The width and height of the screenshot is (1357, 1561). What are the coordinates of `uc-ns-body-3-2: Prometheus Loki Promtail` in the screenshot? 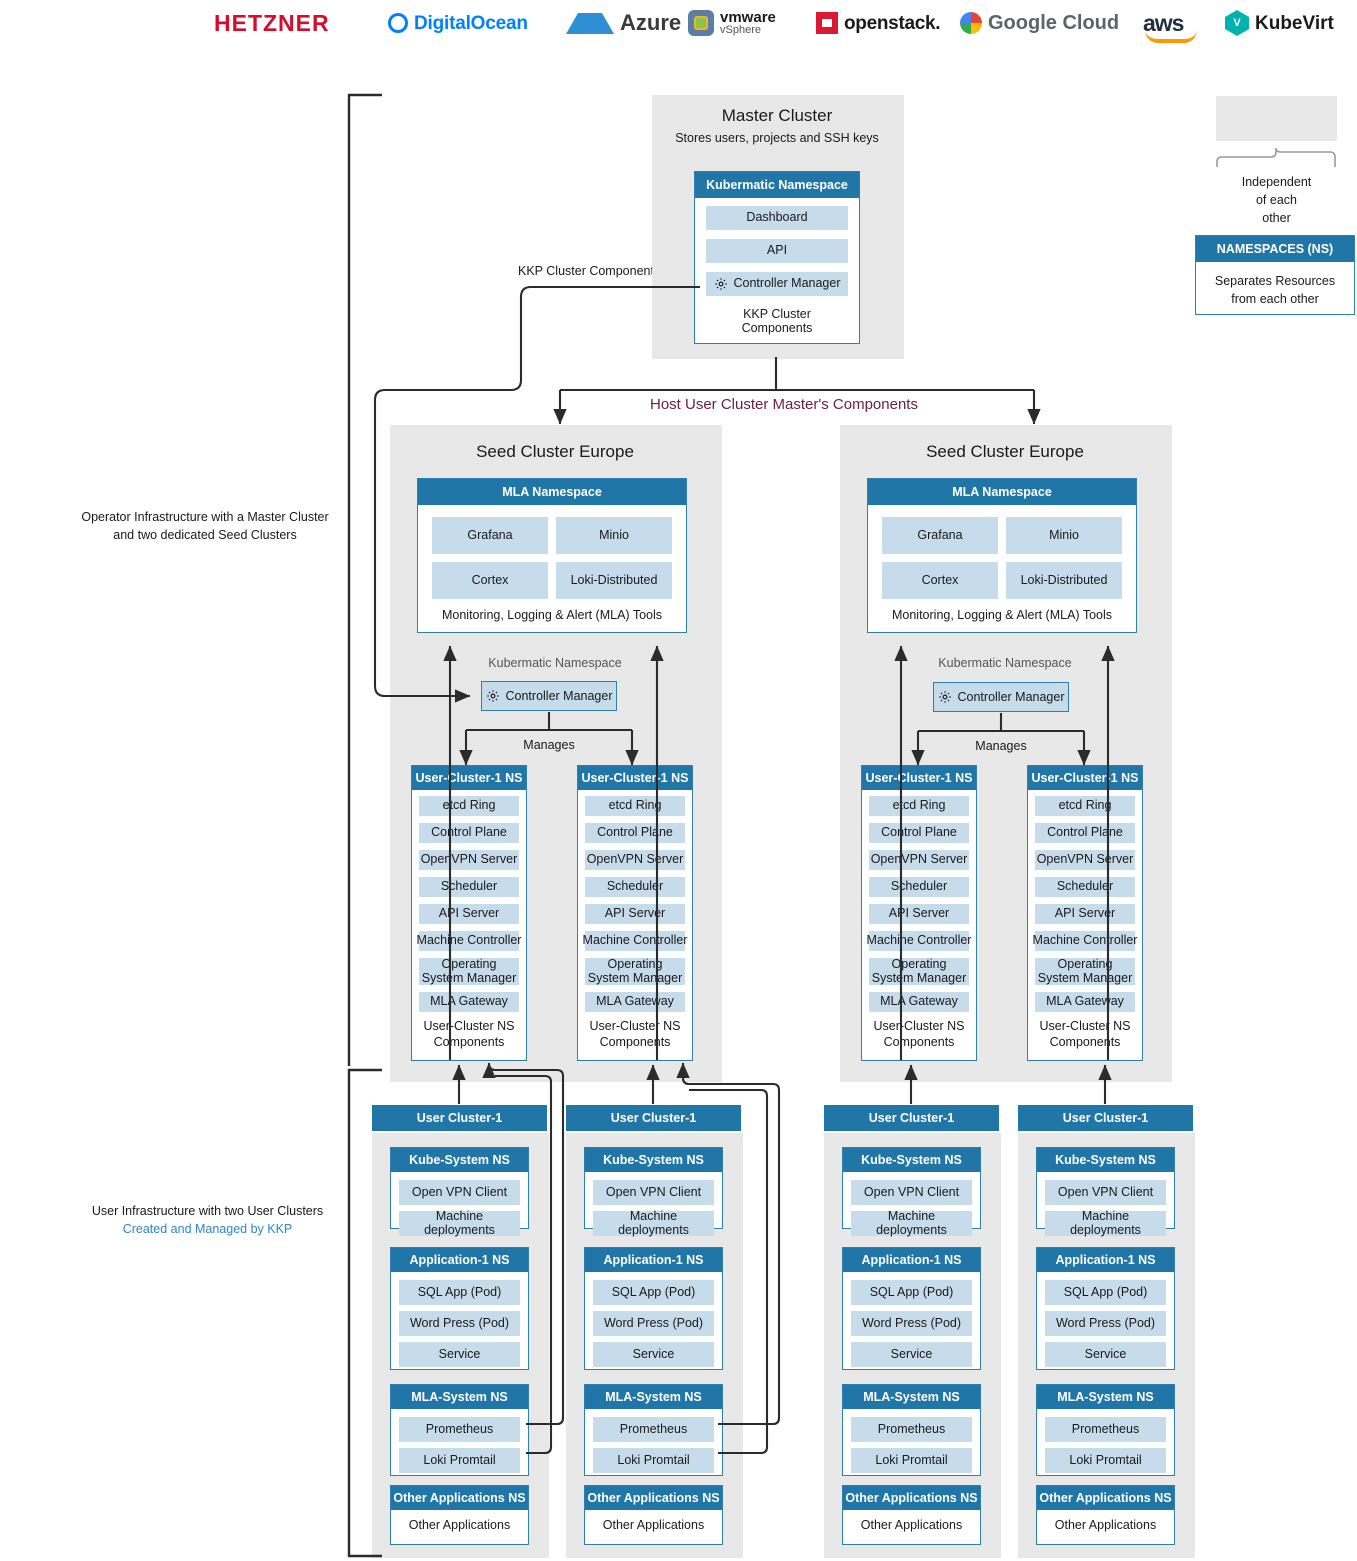 It's located at (1105, 1441).